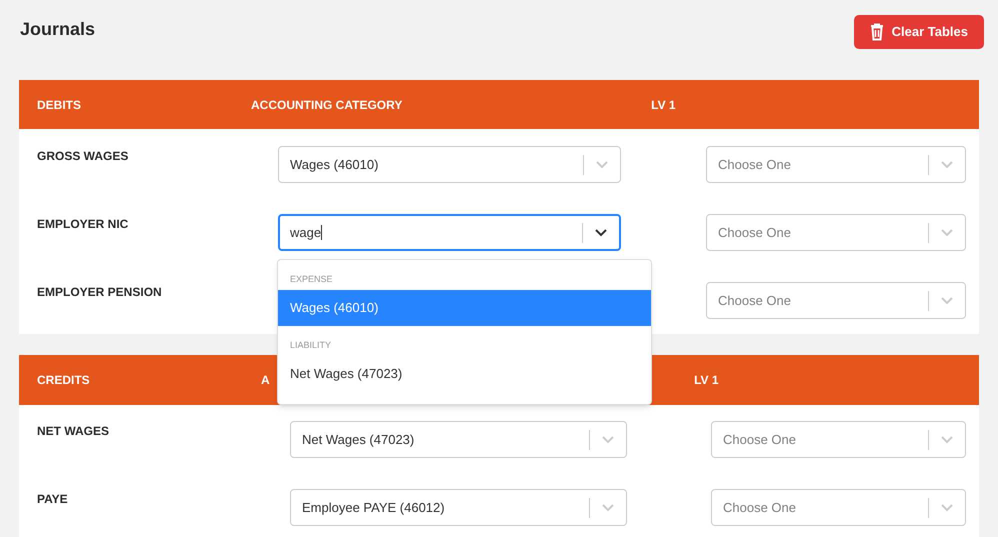 The height and width of the screenshot is (537, 998). What do you see at coordinates (53, 499) in the screenshot?
I see `row-label: PAYE` at bounding box center [53, 499].